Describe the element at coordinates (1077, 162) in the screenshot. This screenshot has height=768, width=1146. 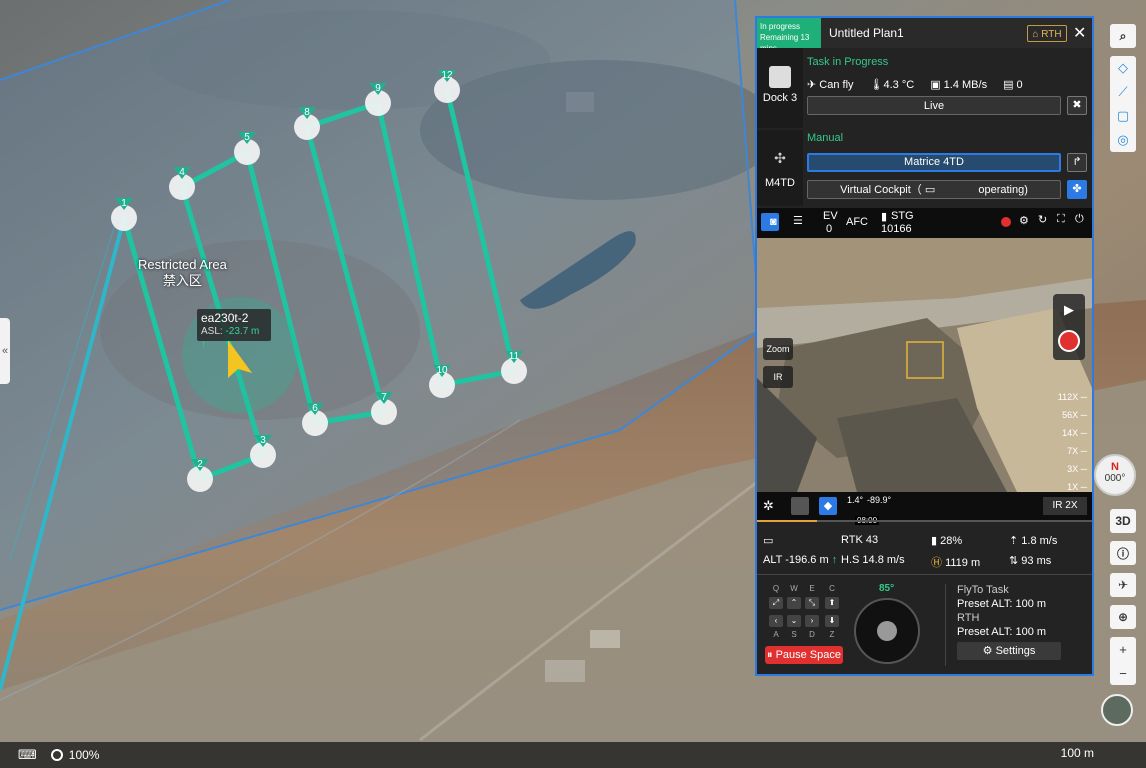
I see `share-button: ↱` at that location.